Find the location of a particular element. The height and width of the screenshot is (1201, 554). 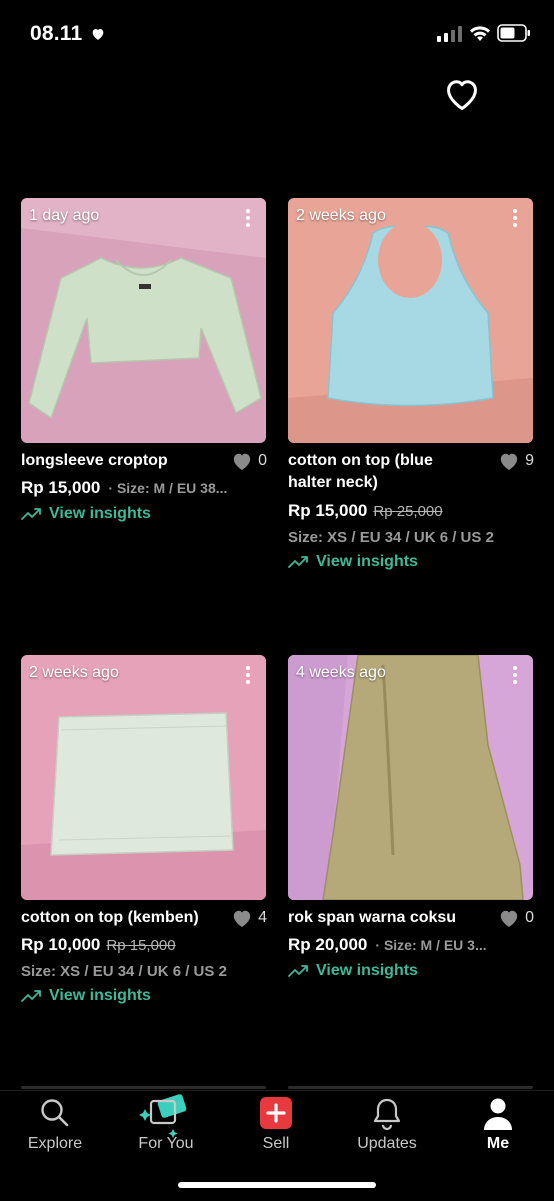

search-icon is located at coordinates (55, 1113).